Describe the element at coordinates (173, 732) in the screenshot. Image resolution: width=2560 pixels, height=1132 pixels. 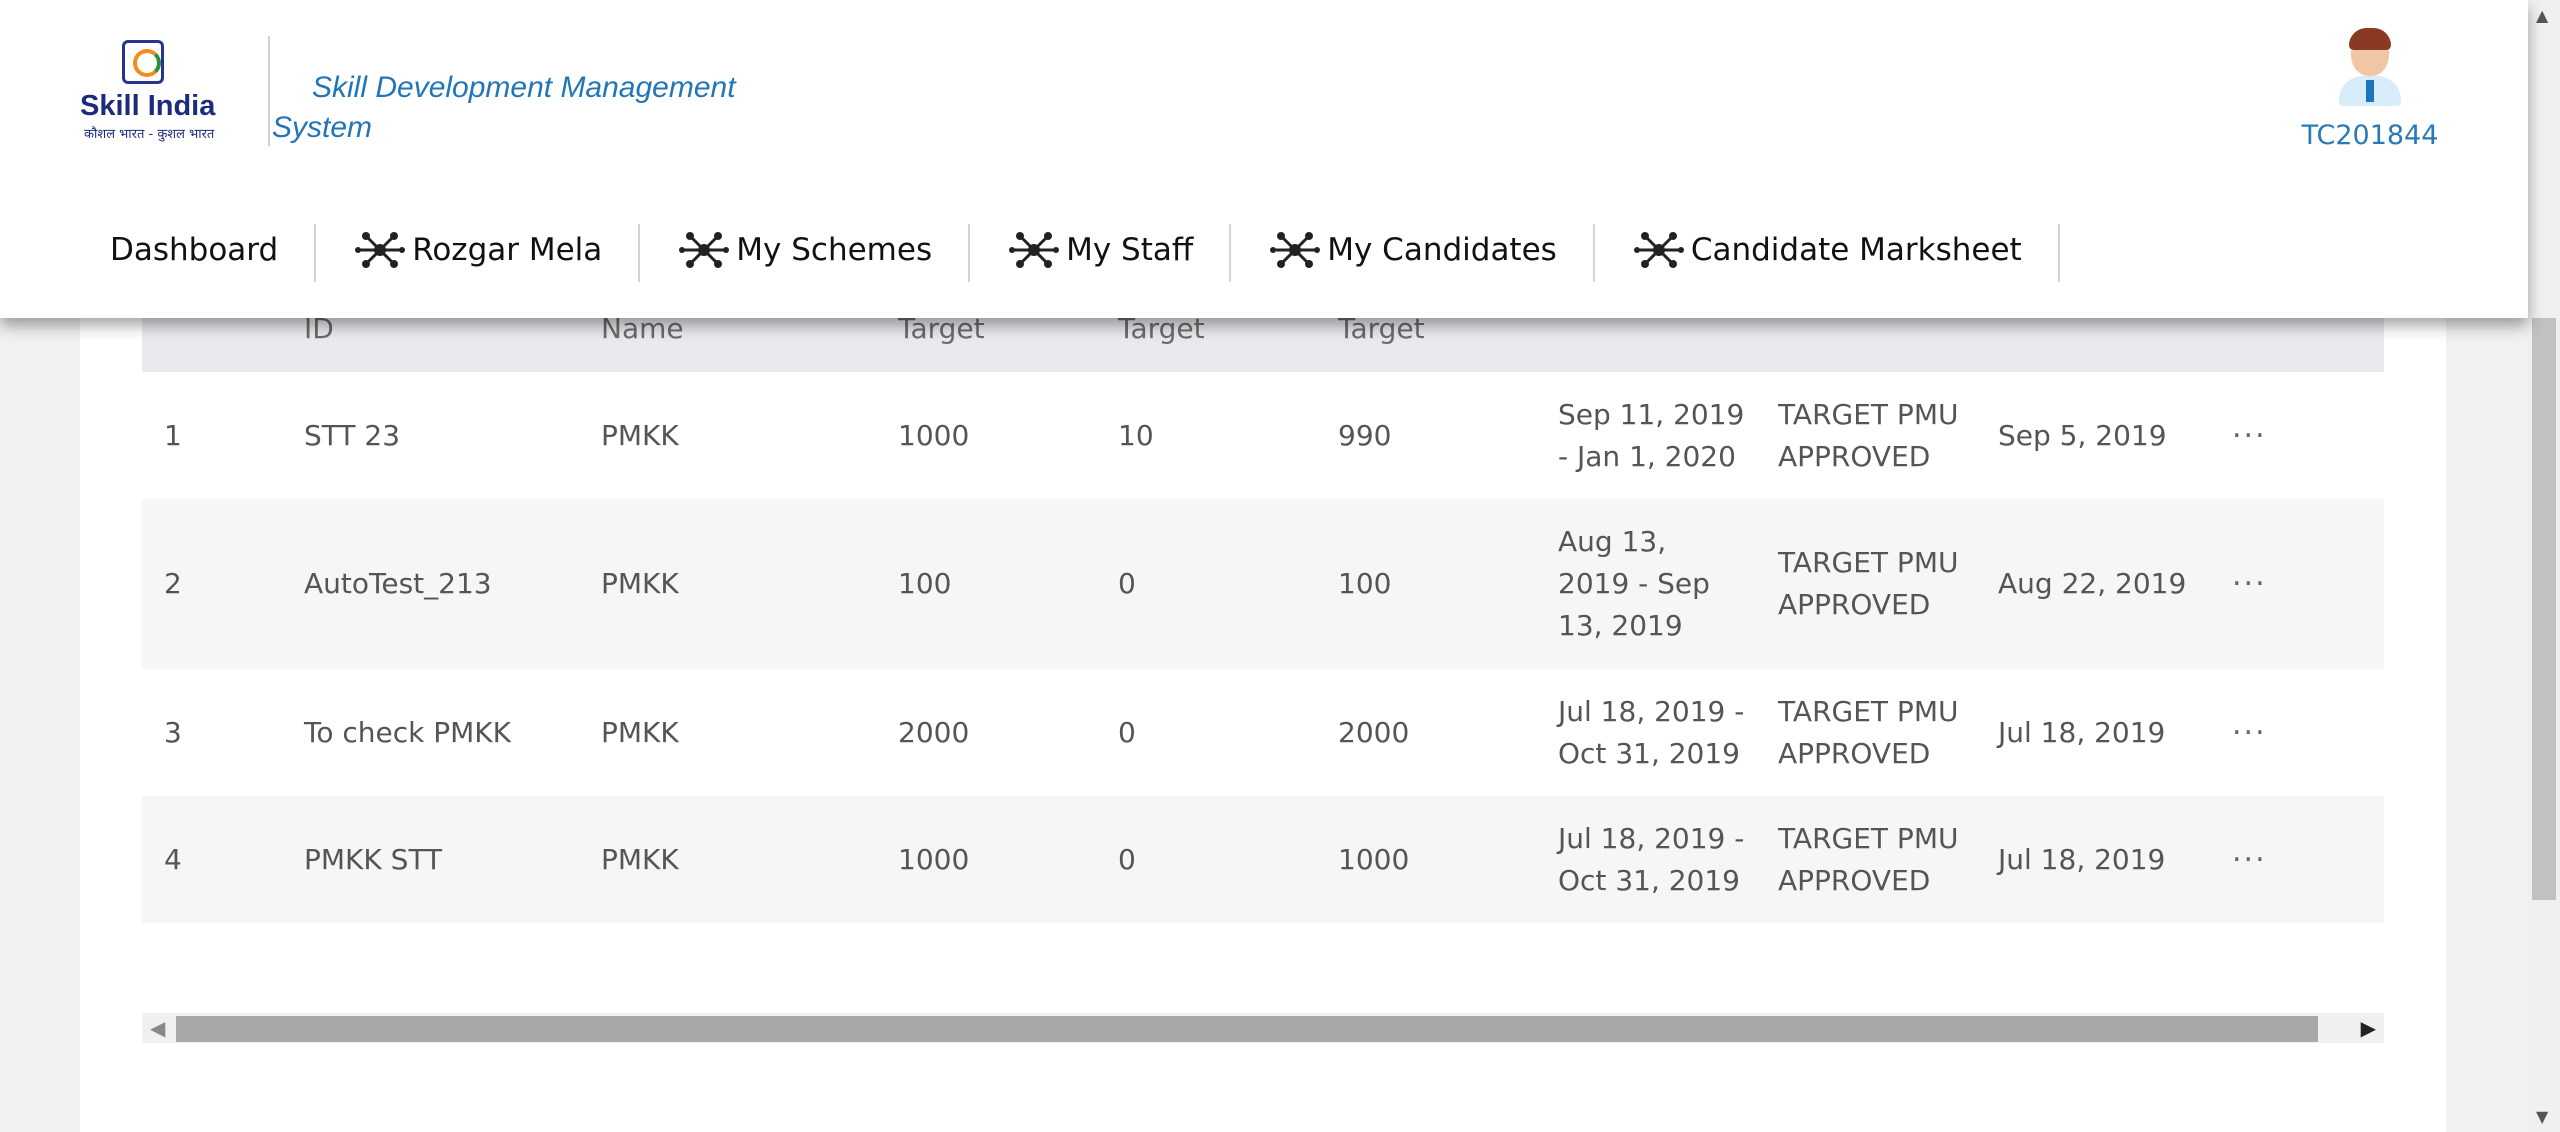
I see `cell-serial: 3` at that location.